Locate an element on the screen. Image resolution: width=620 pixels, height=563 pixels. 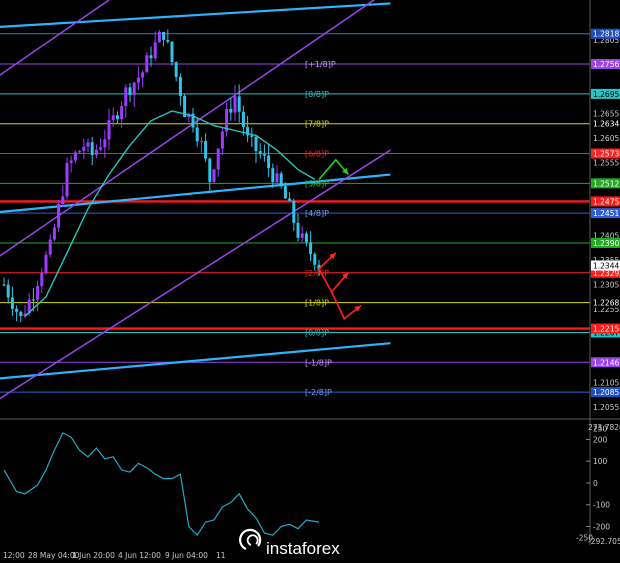
key-level-price-tag: 1.2475 is located at coordinates (605, 201).